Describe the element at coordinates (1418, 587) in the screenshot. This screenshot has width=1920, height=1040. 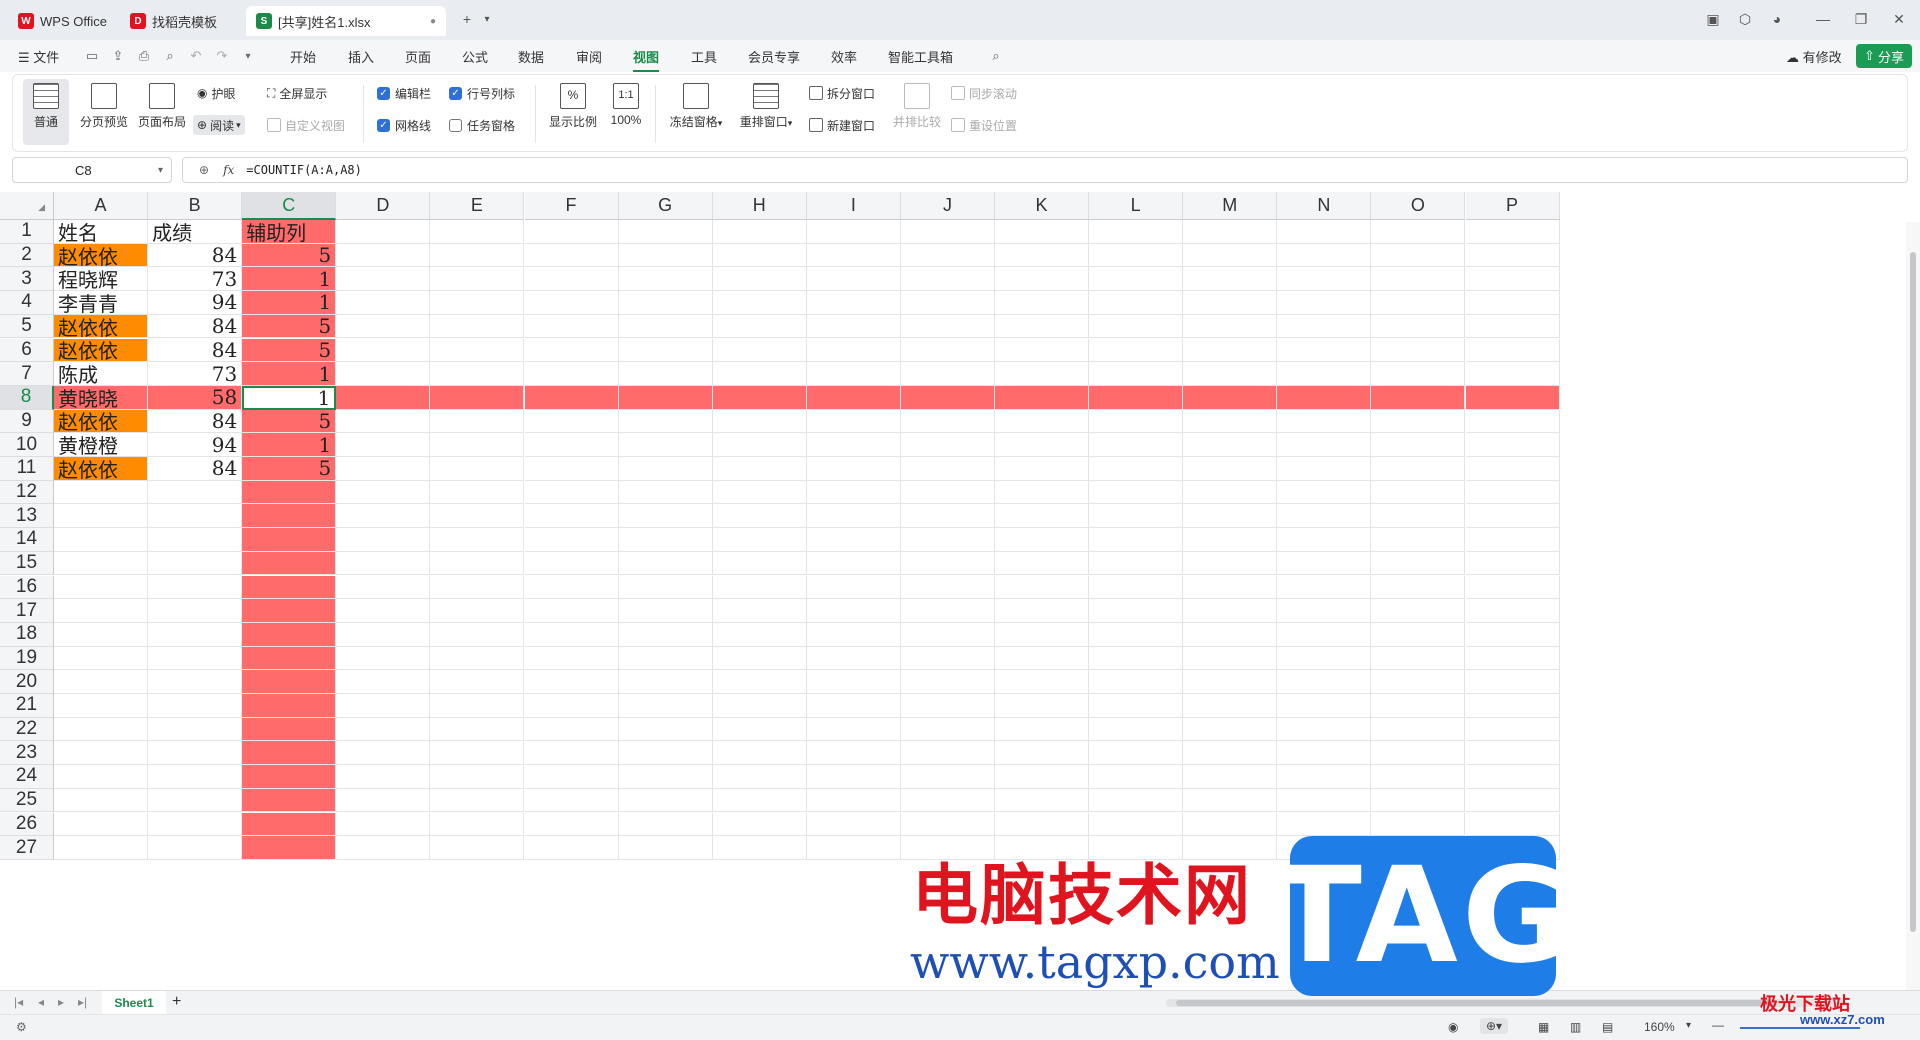
I see `cell-o16` at that location.